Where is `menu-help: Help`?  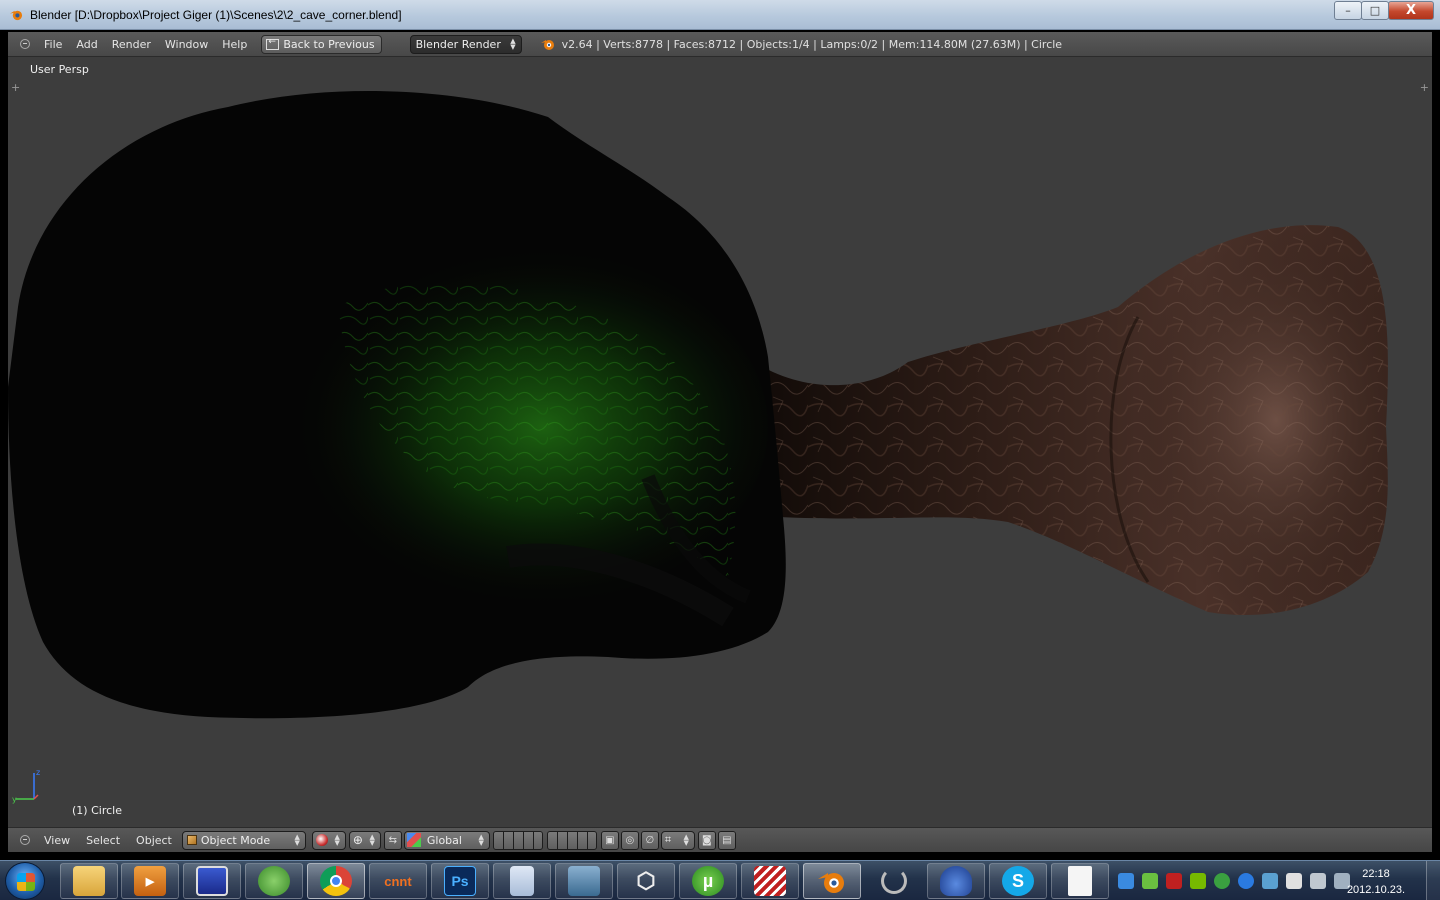
menu-help: Help is located at coordinates (234, 44).